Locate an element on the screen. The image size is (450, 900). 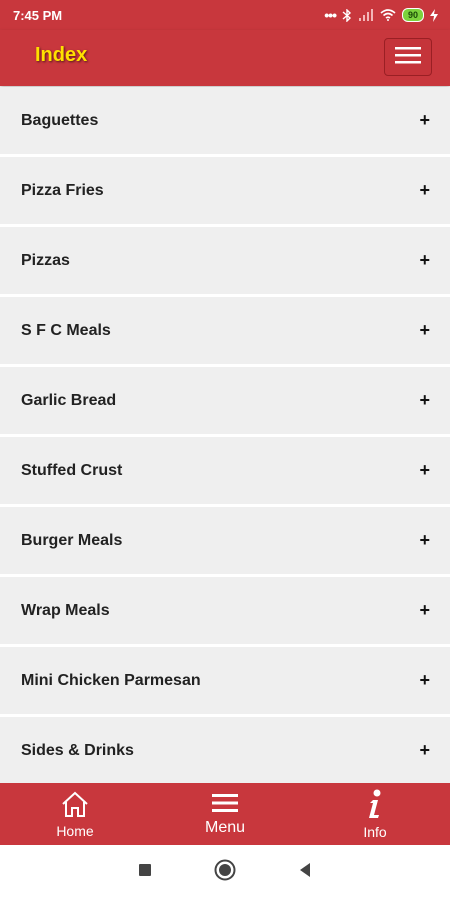
list-item: Baguettes + is located at coordinates (225, 120).